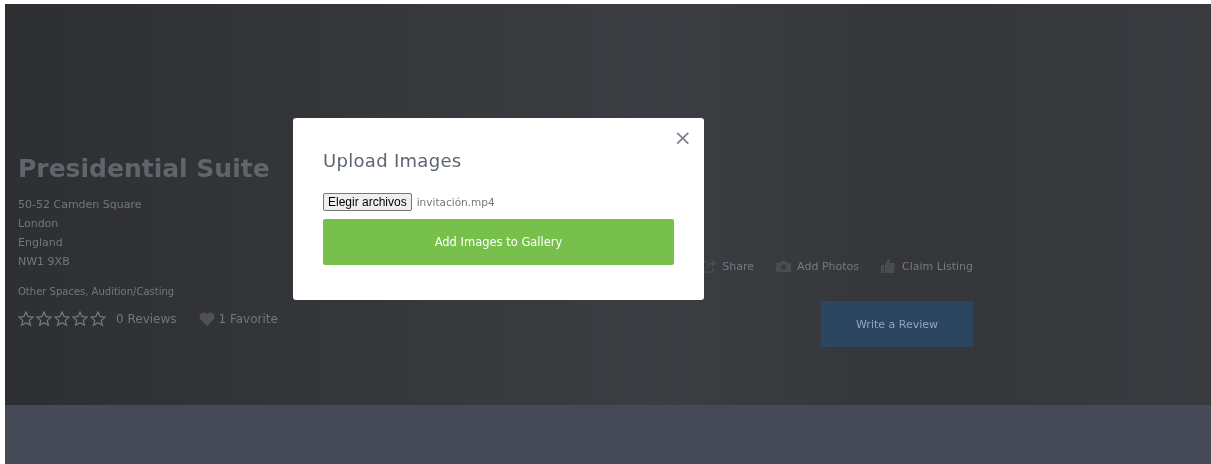 The width and height of the screenshot is (1211, 464). Describe the element at coordinates (80, 205) in the screenshot. I see `address-line: 50-52 Camden Square` at that location.